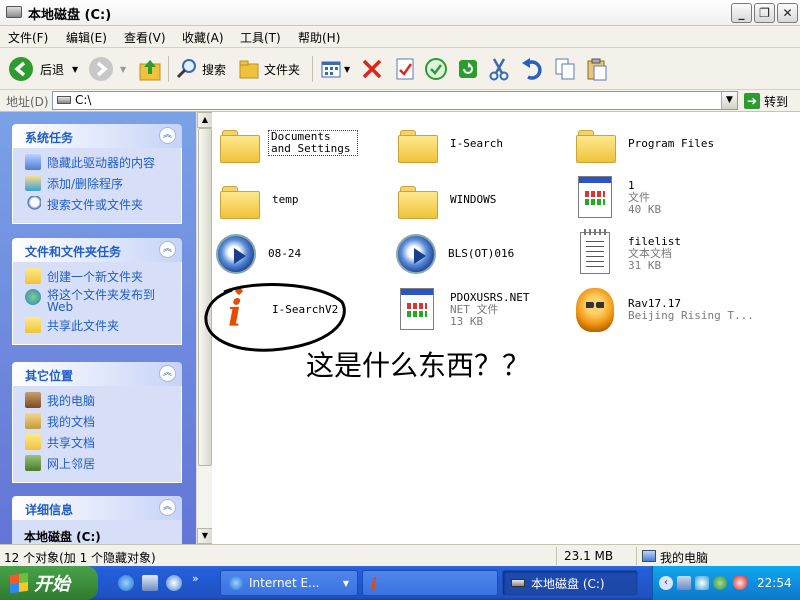 The height and width of the screenshot is (600, 800). I want to click on up-button, so click(150, 69).